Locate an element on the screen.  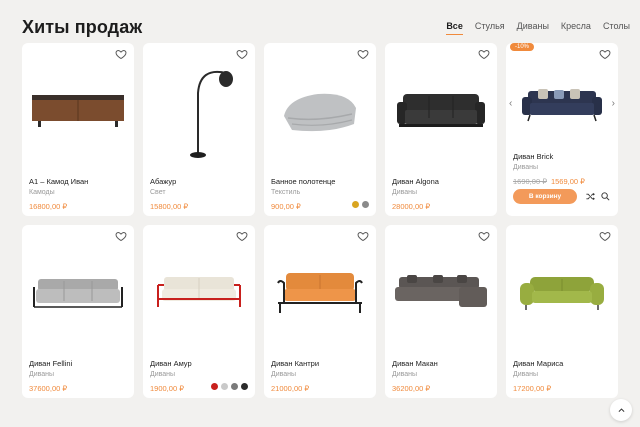
product-image-commode is located at coordinates (78, 111).